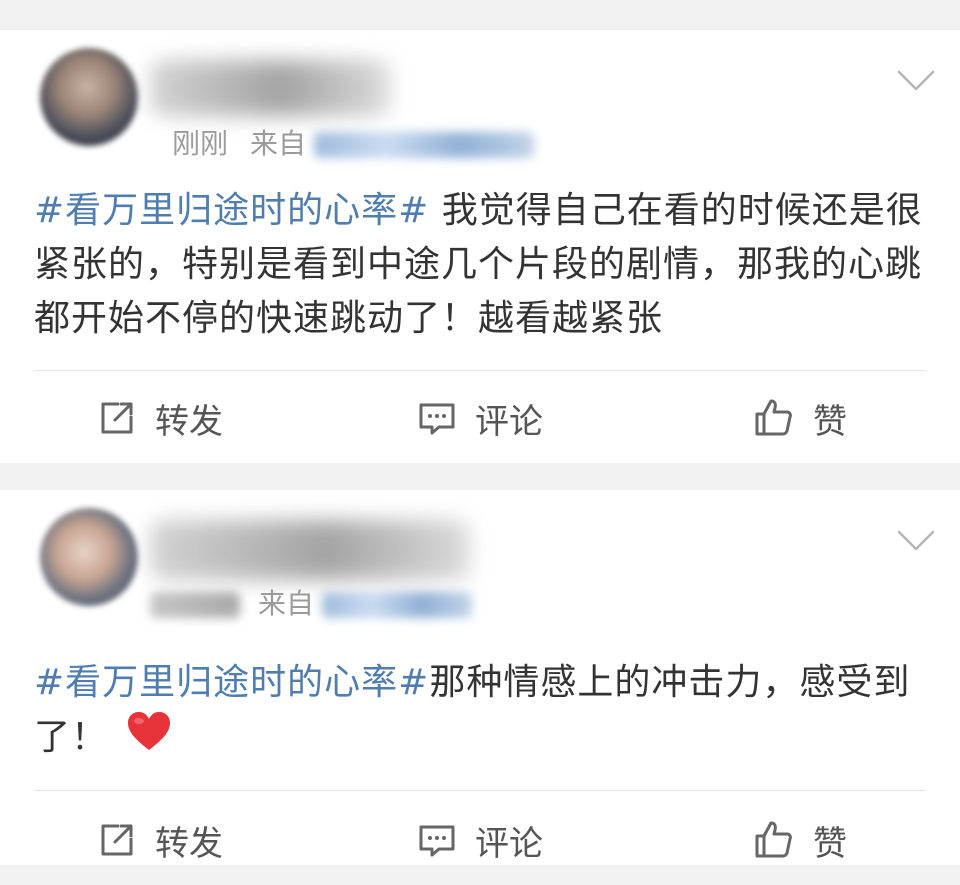 This screenshot has height=885, width=960. I want to click on post-text: #看万里归途时的心率#那种情感上的冲击力，感受到了！, so click(480, 712).